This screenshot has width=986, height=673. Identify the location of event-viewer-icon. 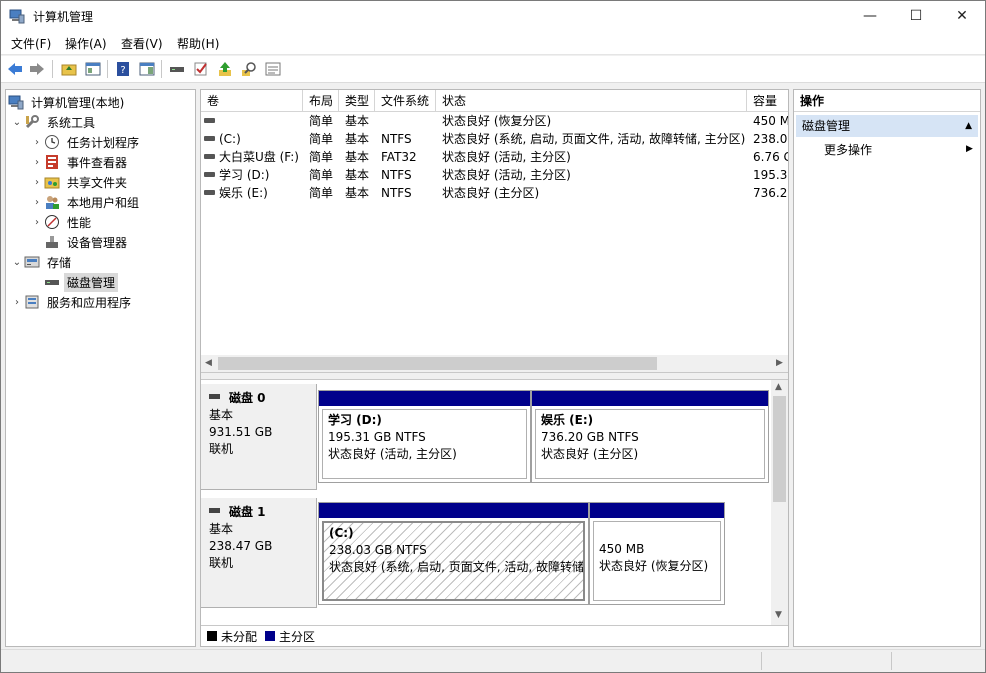
(52, 162).